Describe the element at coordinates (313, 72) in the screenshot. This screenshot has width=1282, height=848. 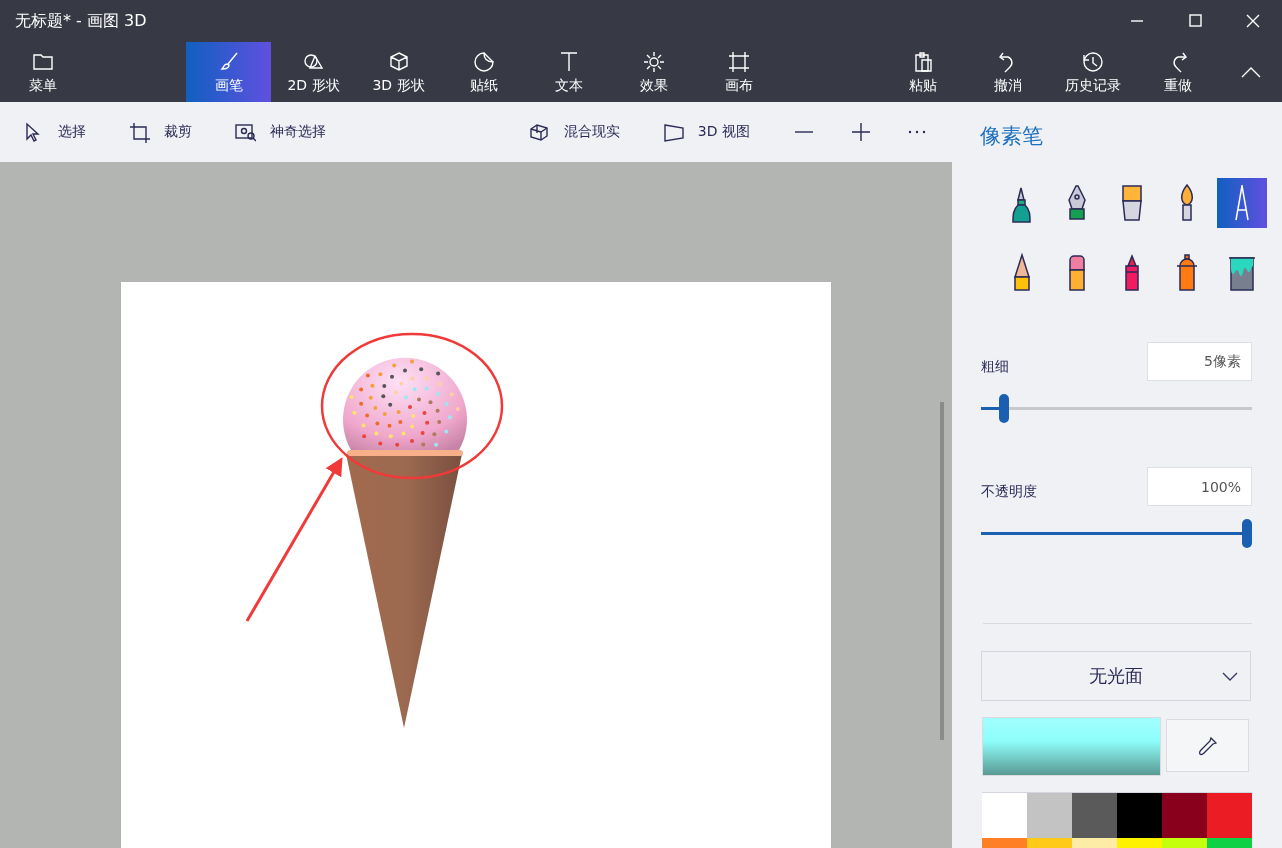
I see `ribbon-tab: 2D 形状` at that location.